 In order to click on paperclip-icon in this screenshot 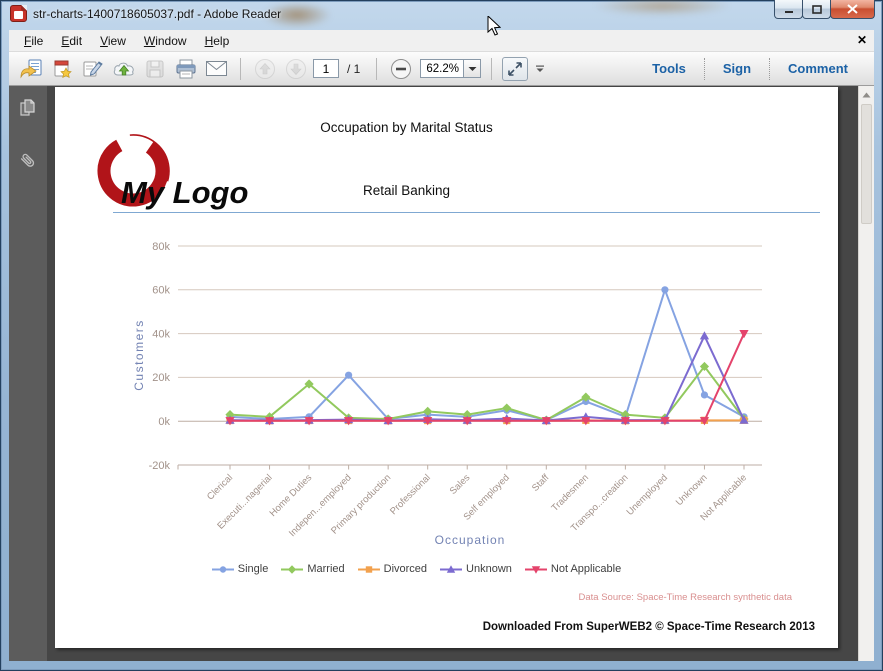, I will do `click(27, 160)`.